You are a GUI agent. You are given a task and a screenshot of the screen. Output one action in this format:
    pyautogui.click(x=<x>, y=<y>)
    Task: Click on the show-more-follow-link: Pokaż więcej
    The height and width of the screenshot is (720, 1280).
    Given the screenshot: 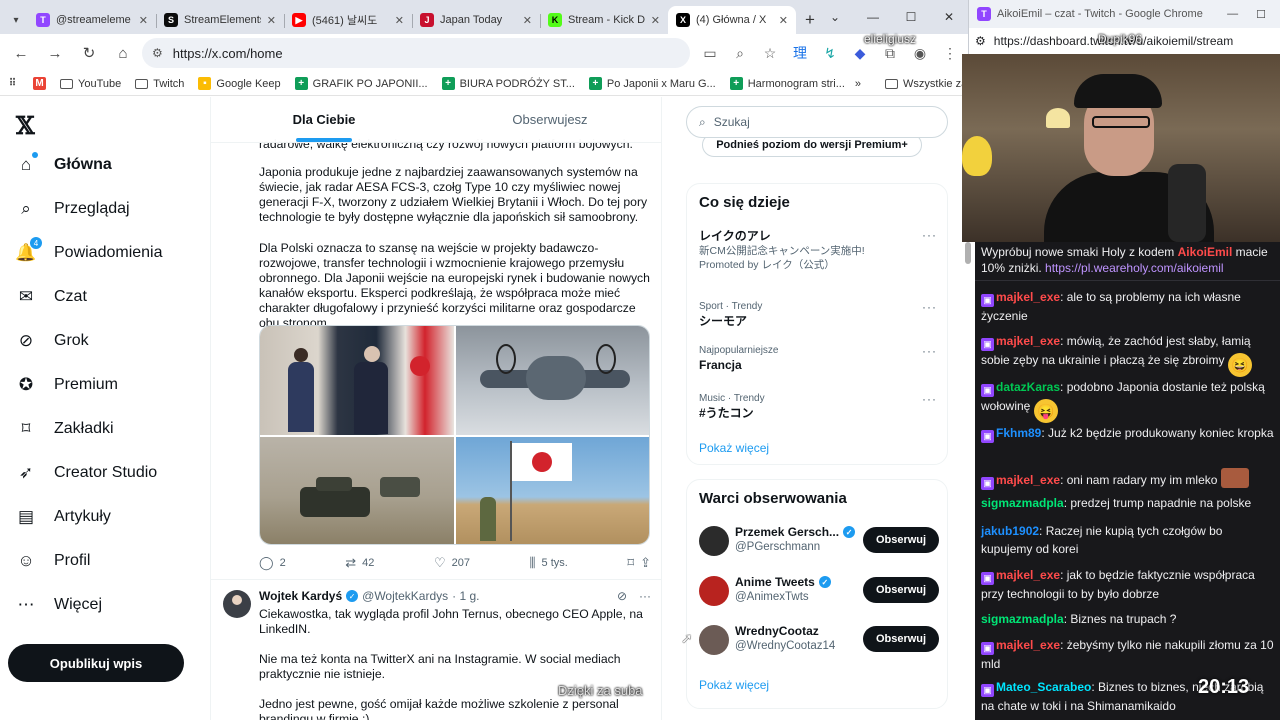 What is the action you would take?
    pyautogui.click(x=734, y=685)
    